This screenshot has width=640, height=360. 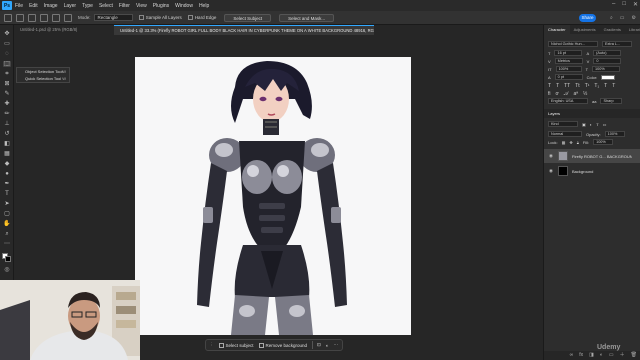 I want to click on delete-layer-icon: 🗑︎, so click(x=634, y=355).